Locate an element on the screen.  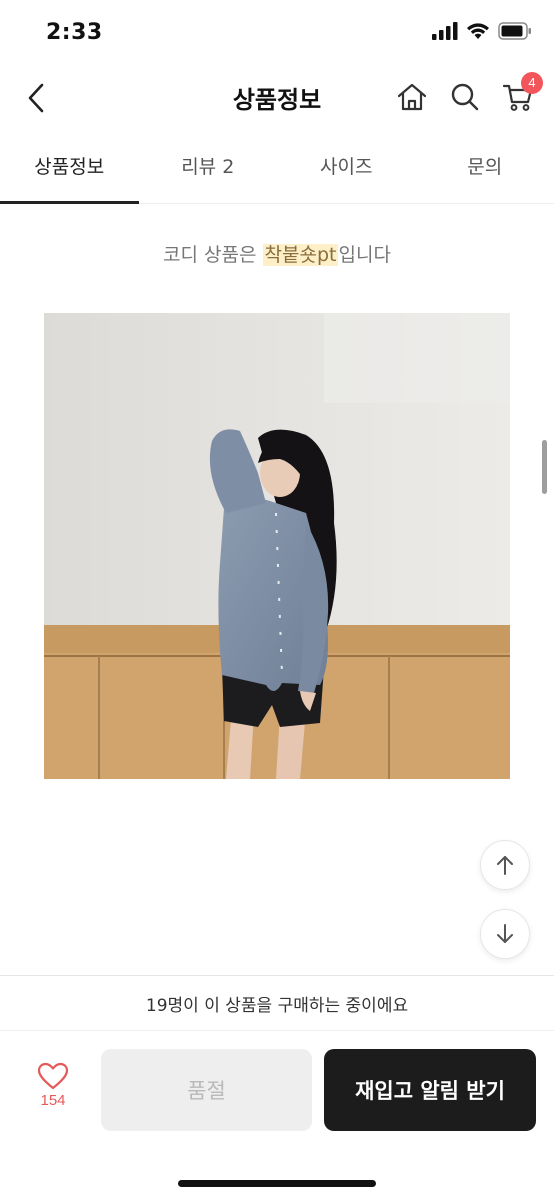
scroll-top-button is located at coordinates (505, 865).